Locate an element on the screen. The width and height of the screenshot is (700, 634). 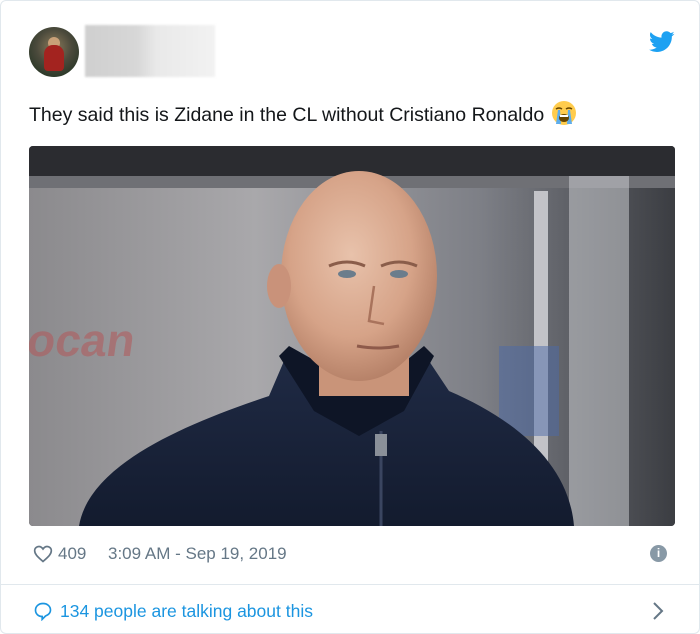
tweet-meta: 409 3:09 AM - Sep 19, 2019 i is located at coordinates (352, 554).